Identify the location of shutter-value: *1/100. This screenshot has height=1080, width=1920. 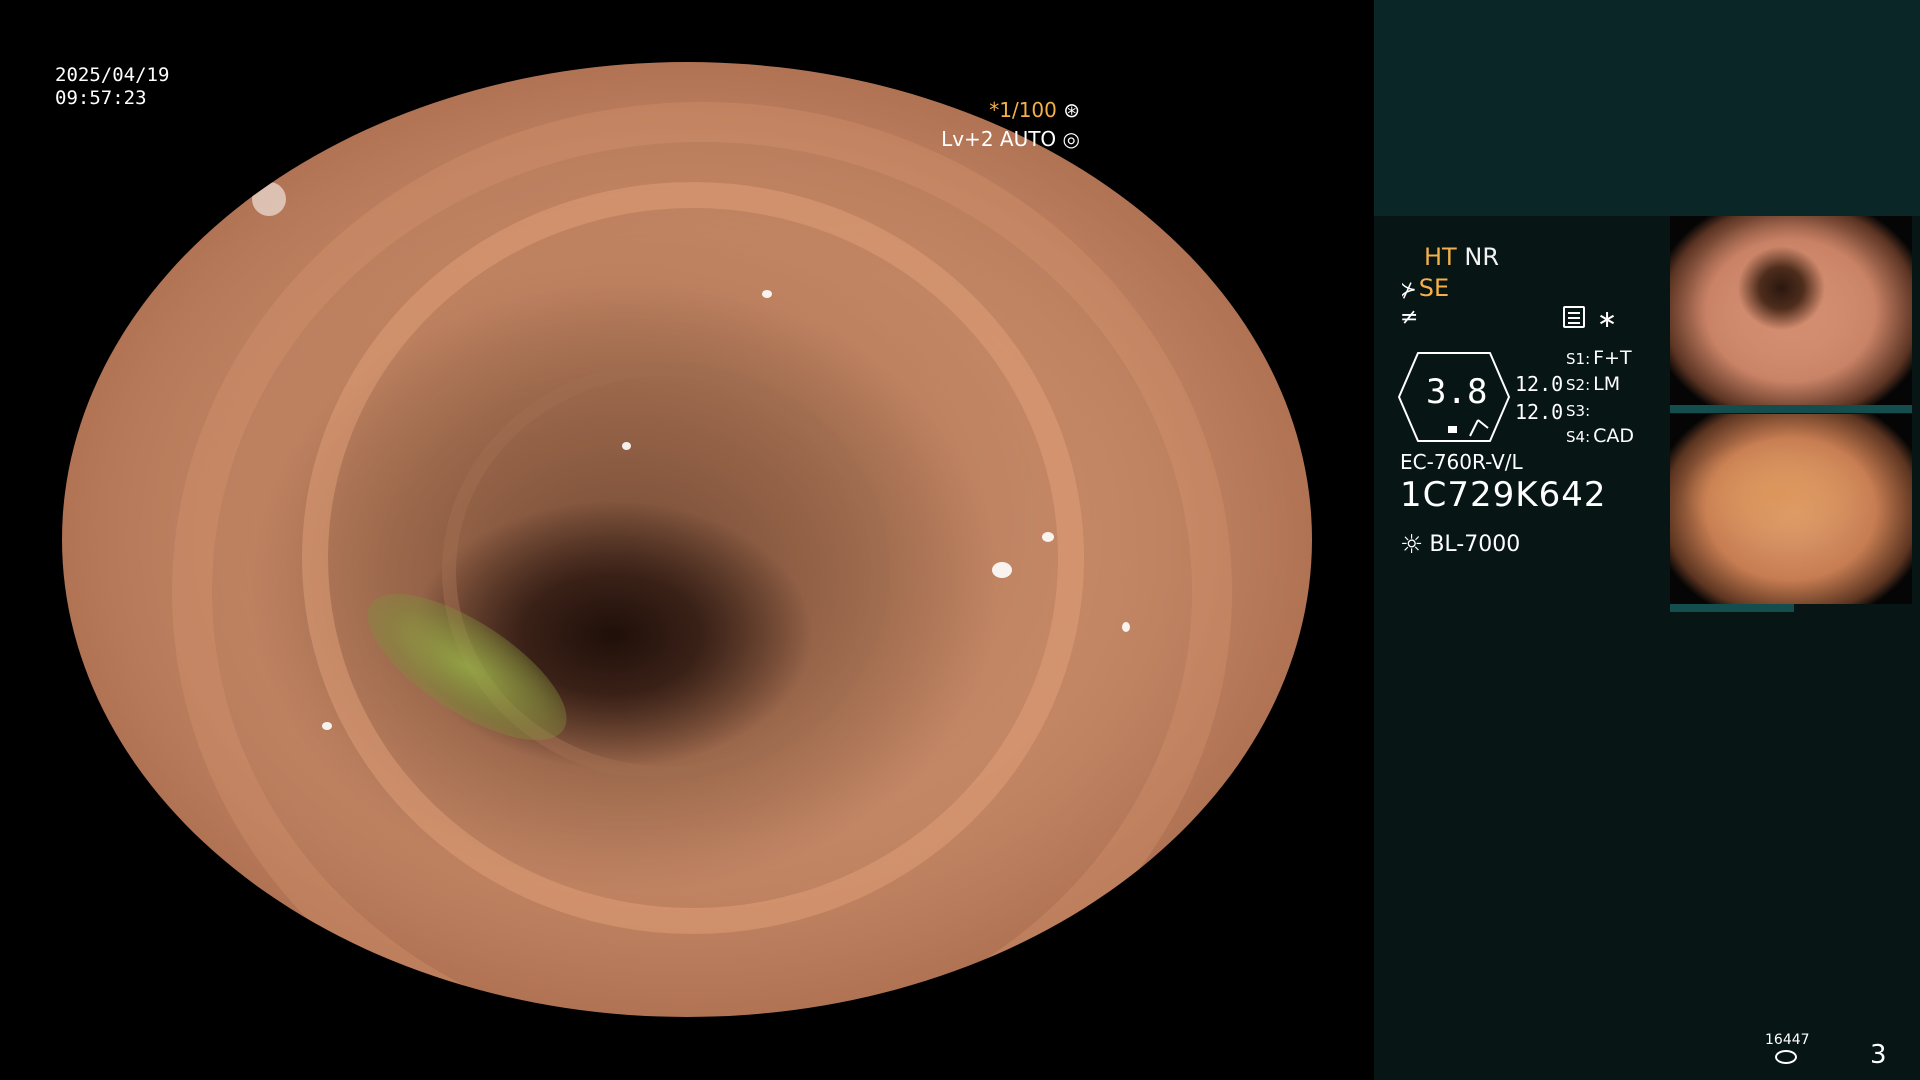
(1023, 110).